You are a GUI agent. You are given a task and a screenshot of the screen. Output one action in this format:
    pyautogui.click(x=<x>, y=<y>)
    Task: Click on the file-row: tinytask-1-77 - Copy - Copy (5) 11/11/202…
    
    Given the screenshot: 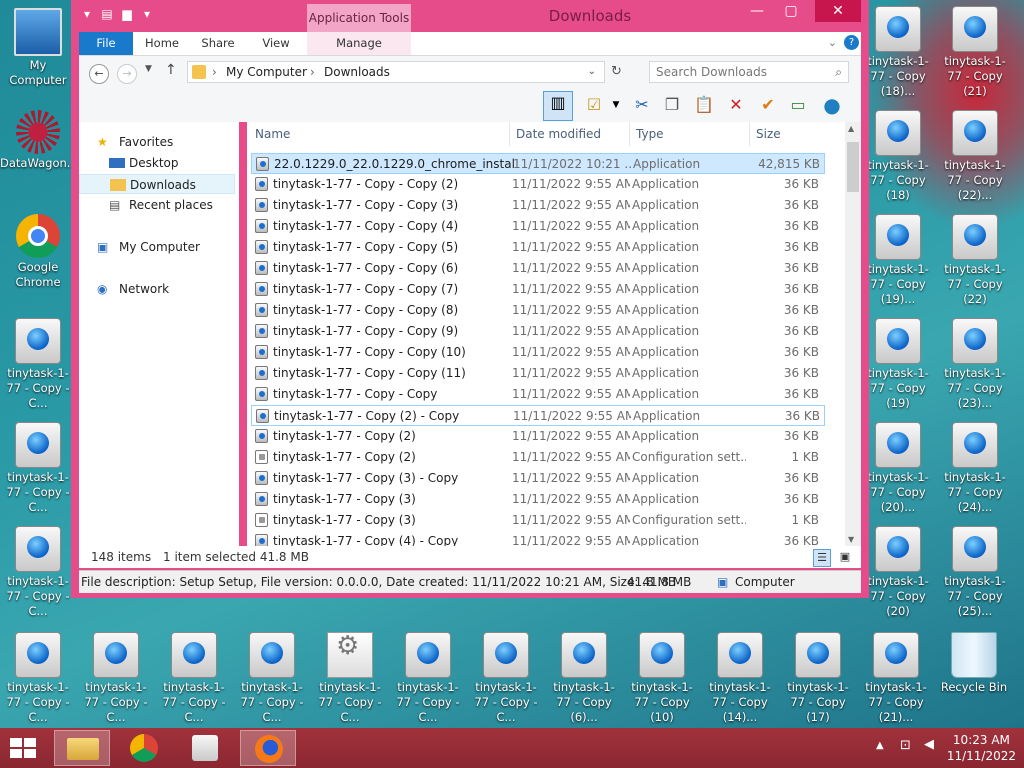 What is the action you would take?
    pyautogui.click(x=538, y=247)
    